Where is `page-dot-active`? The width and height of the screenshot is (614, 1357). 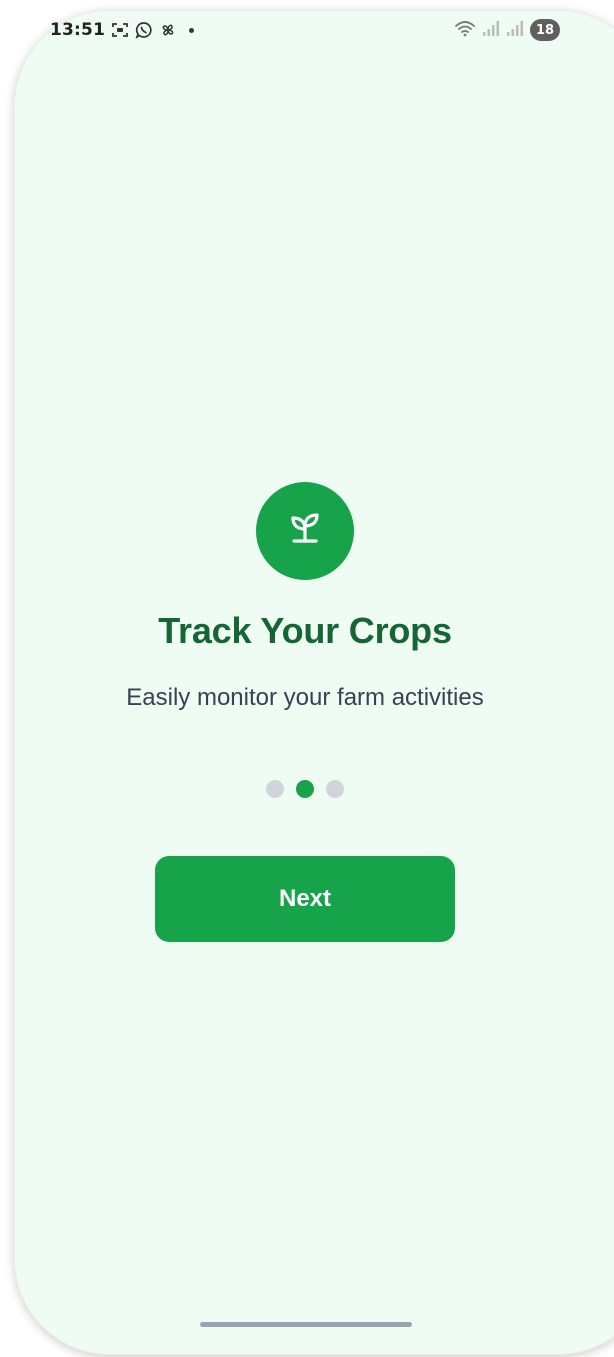
page-dot-active is located at coordinates (305, 789).